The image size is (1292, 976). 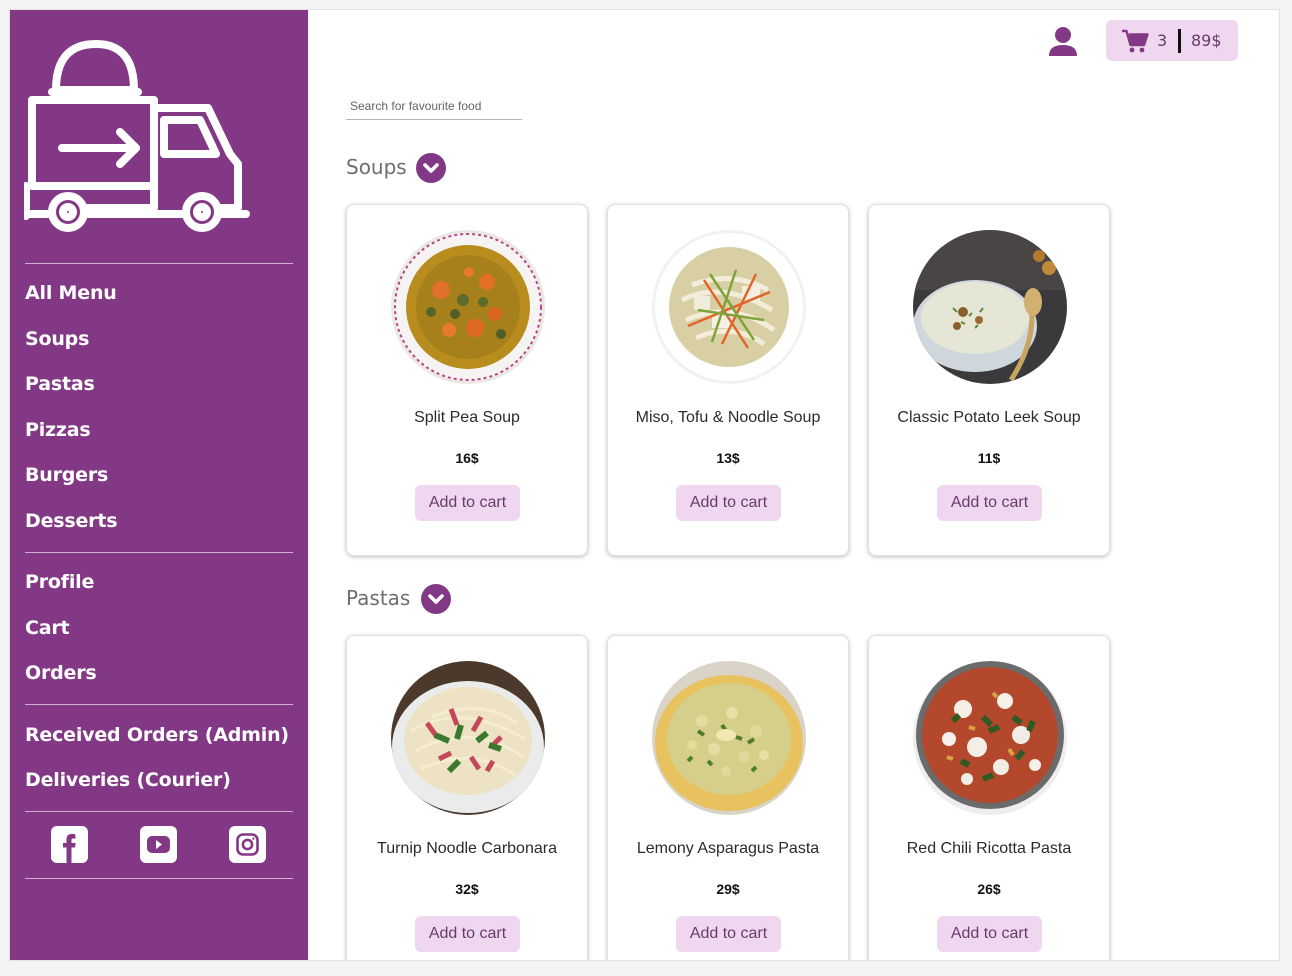 What do you see at coordinates (728, 848) in the screenshot?
I see `product-name: Lemony Asparagus Pasta` at bounding box center [728, 848].